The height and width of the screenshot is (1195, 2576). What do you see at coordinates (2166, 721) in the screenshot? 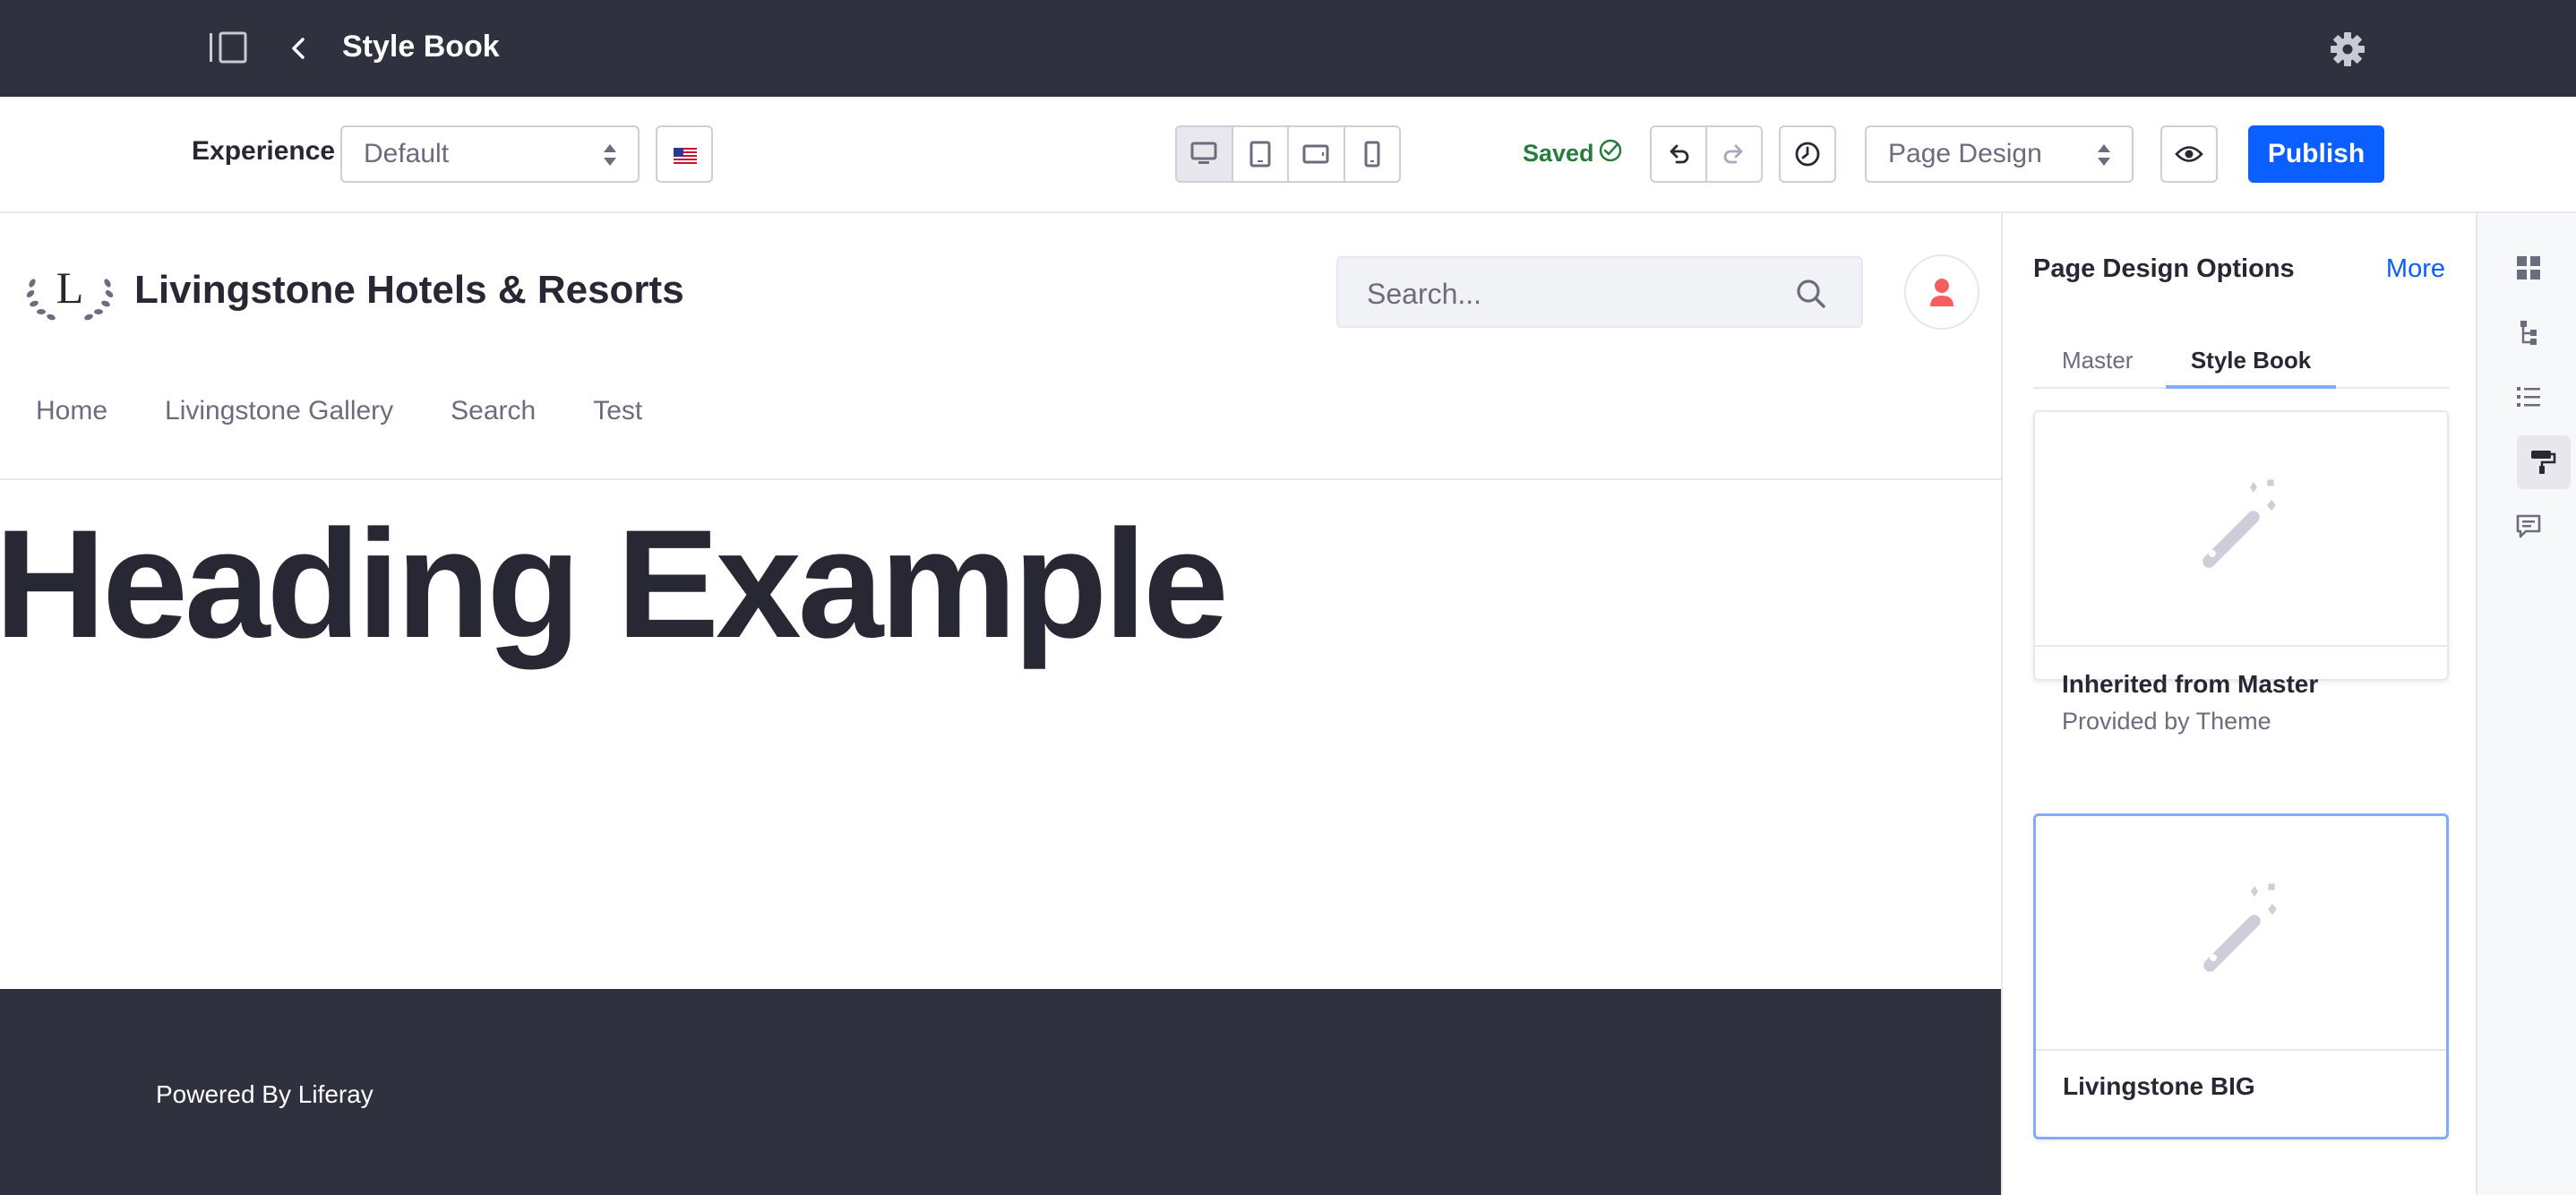
I see `card-subtitle: Provided by Theme` at bounding box center [2166, 721].